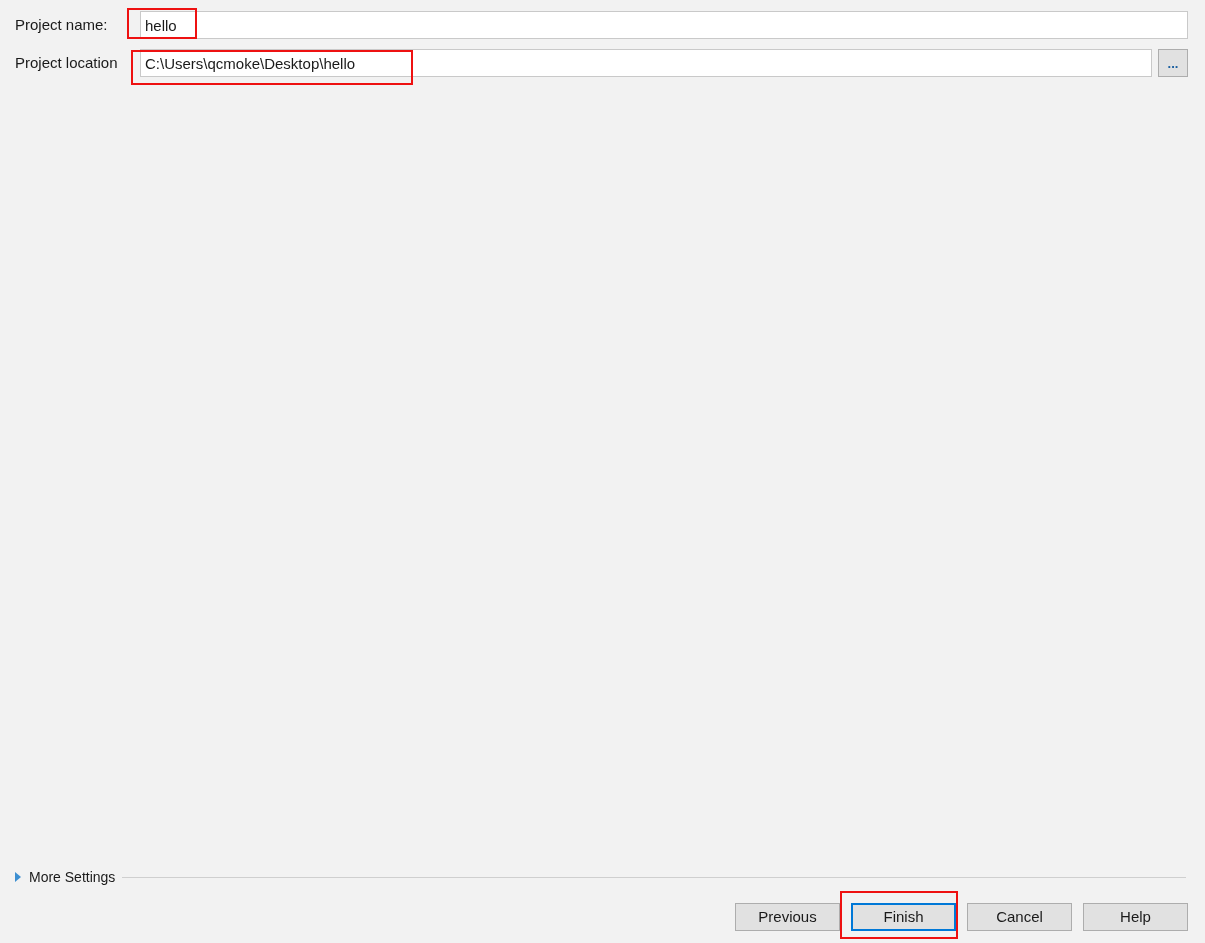 Image resolution: width=1205 pixels, height=943 pixels. What do you see at coordinates (1135, 917) in the screenshot?
I see `dialog-button: Help` at bounding box center [1135, 917].